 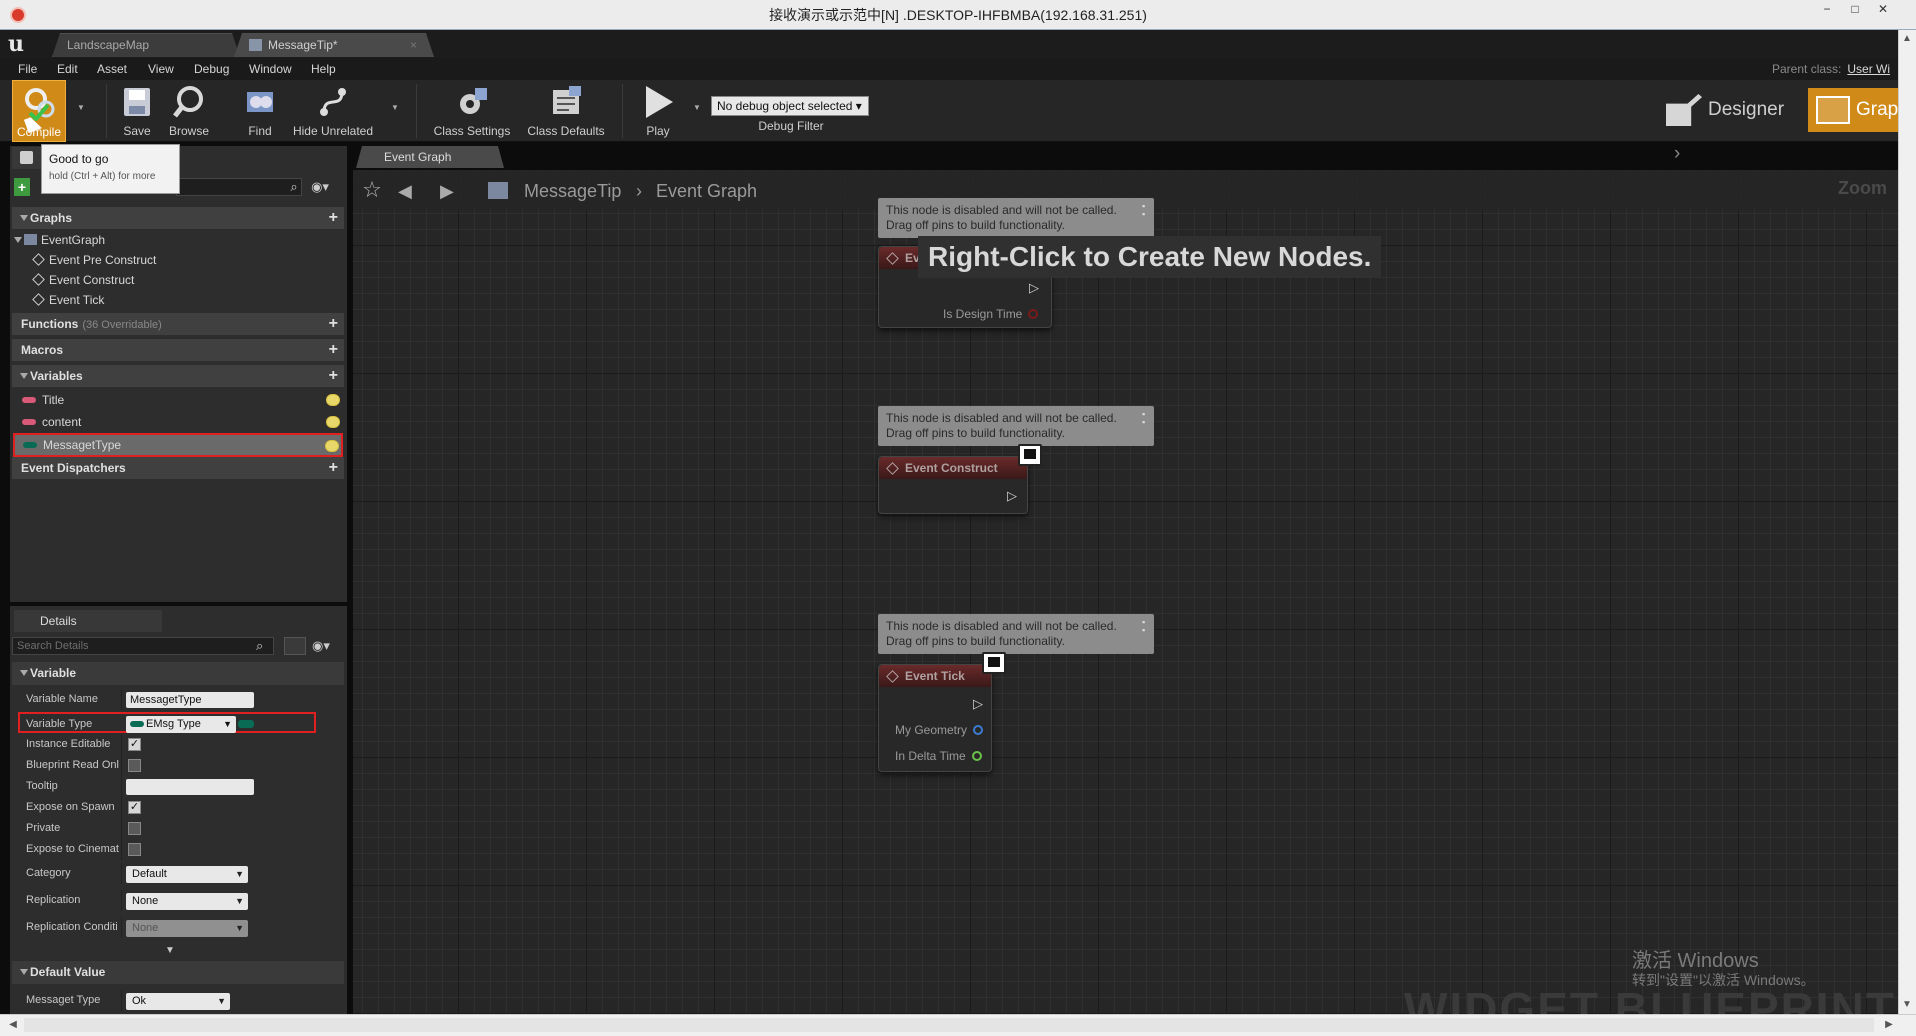 I want to click on add-macro-plus-icon: +, so click(x=333, y=350).